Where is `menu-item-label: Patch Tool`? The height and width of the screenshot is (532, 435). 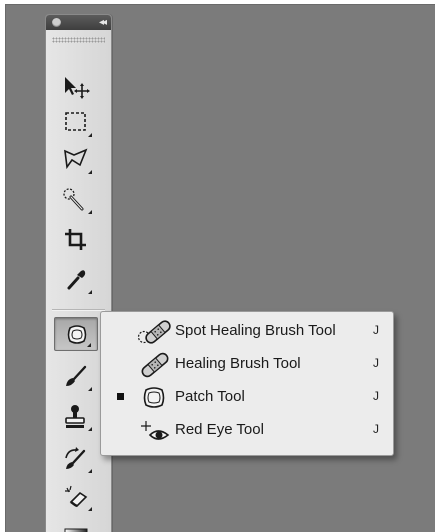 menu-item-label: Patch Tool is located at coordinates (210, 396).